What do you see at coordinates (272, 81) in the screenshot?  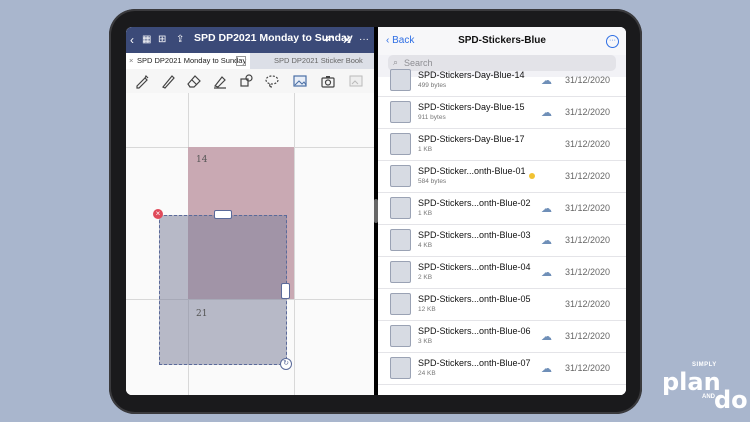 I see `lasso-icon` at bounding box center [272, 81].